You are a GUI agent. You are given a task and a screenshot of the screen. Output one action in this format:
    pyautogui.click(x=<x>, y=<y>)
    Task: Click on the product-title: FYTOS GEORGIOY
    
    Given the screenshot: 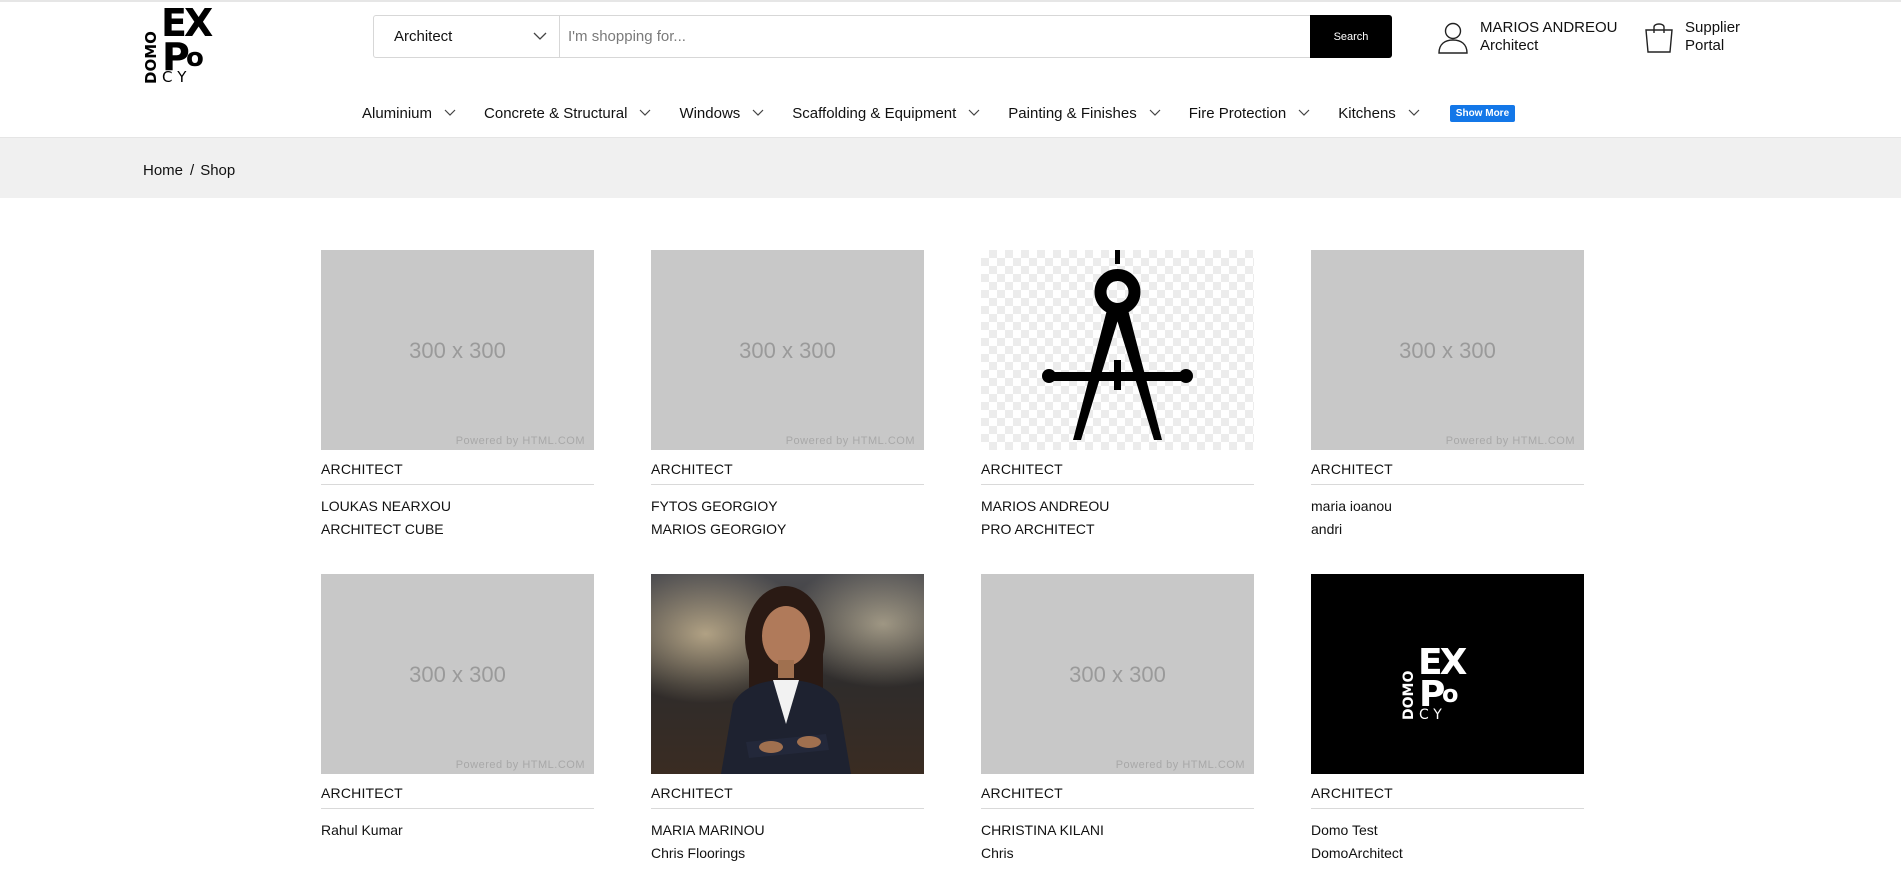 What is the action you would take?
    pyautogui.click(x=787, y=506)
    